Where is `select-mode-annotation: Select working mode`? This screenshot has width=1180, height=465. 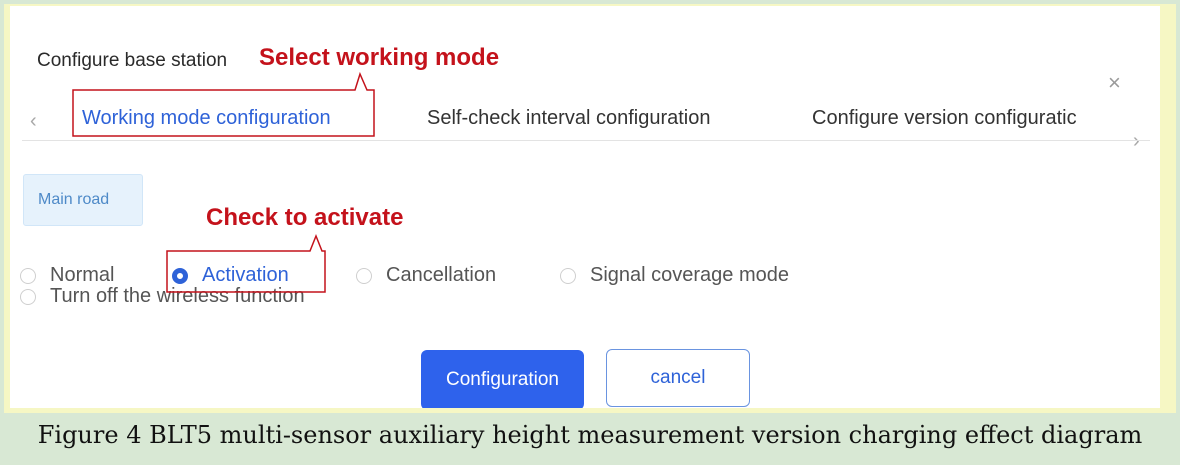
select-mode-annotation: Select working mode is located at coordinates (379, 57).